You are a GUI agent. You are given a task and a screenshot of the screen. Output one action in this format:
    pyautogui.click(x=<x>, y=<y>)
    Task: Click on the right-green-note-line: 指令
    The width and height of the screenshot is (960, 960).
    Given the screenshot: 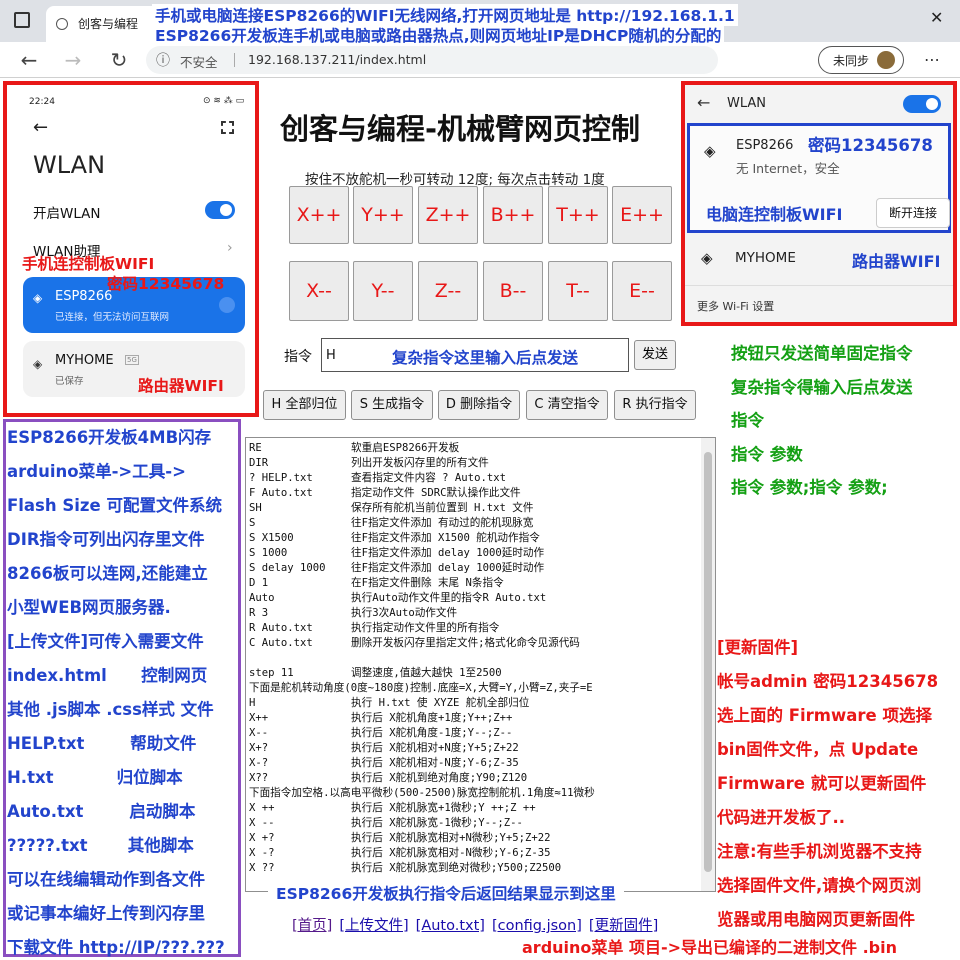 What is the action you would take?
    pyautogui.click(x=747, y=420)
    